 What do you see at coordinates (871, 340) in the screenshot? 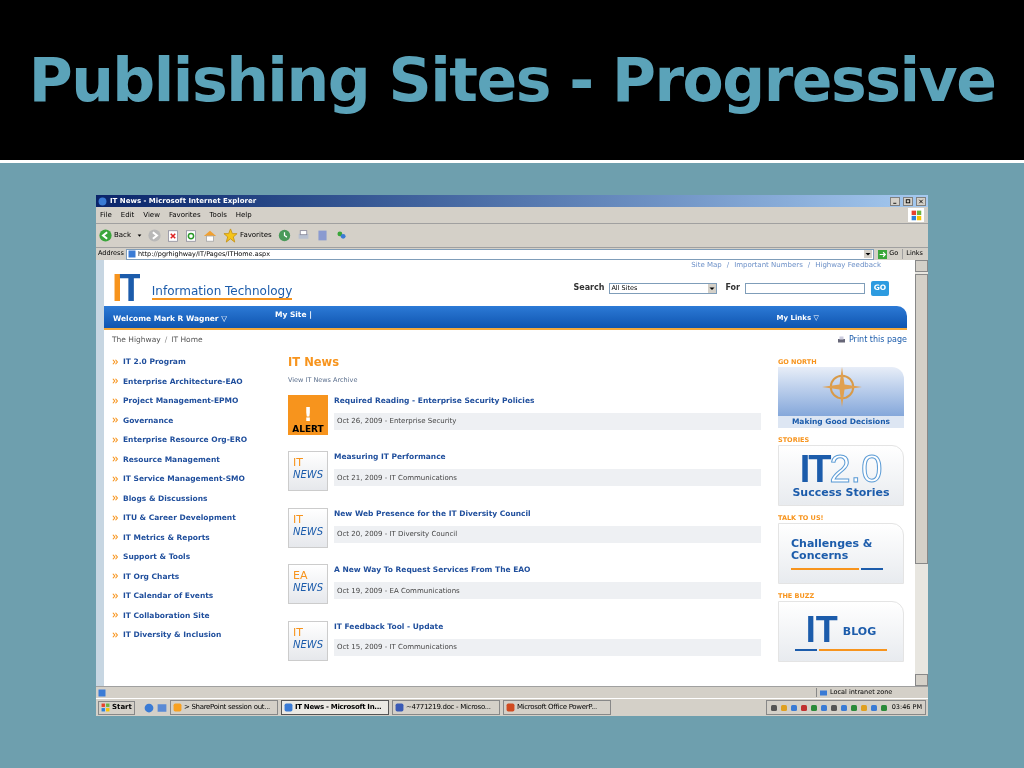
I see `print-link: Print this page` at bounding box center [871, 340].